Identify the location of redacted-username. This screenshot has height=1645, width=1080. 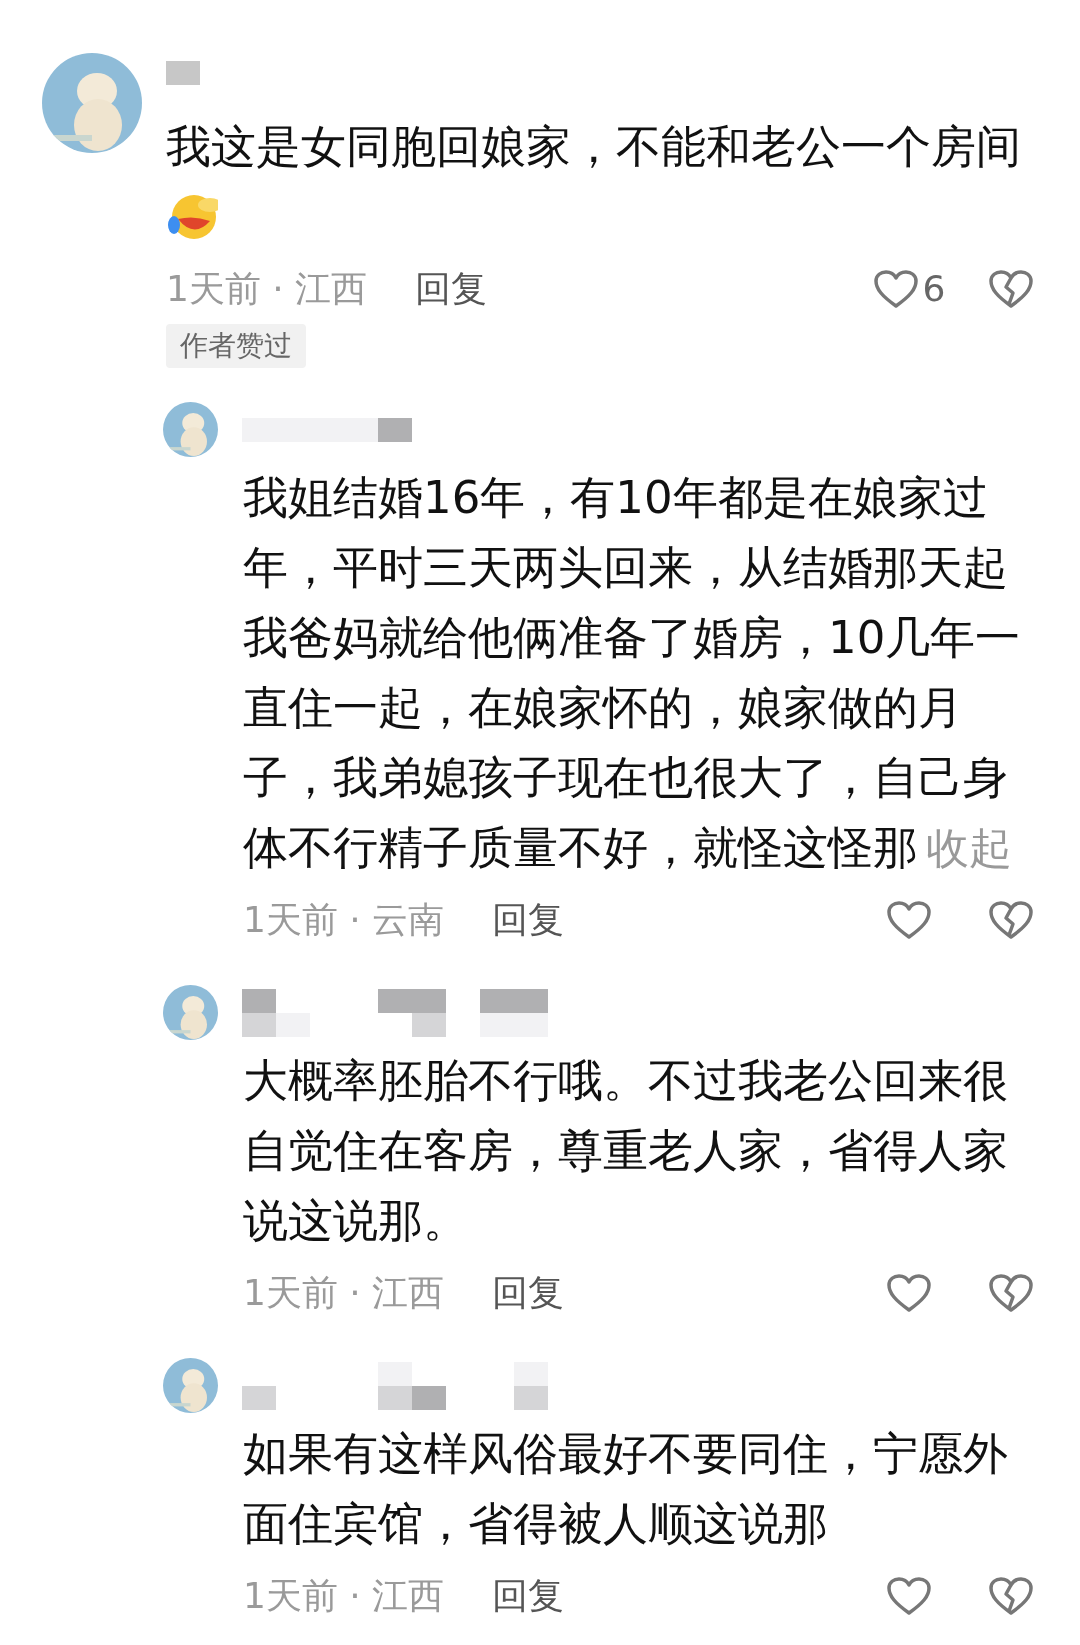
(183, 73).